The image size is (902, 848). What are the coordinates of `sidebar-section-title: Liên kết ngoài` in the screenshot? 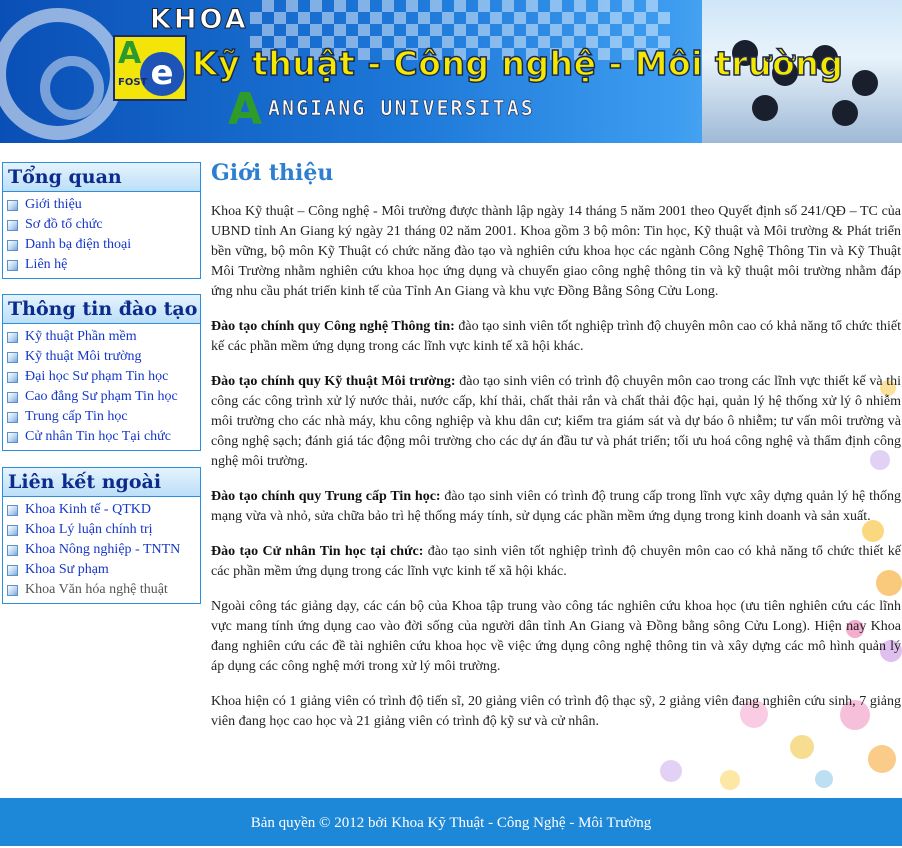 It's located at (101, 482).